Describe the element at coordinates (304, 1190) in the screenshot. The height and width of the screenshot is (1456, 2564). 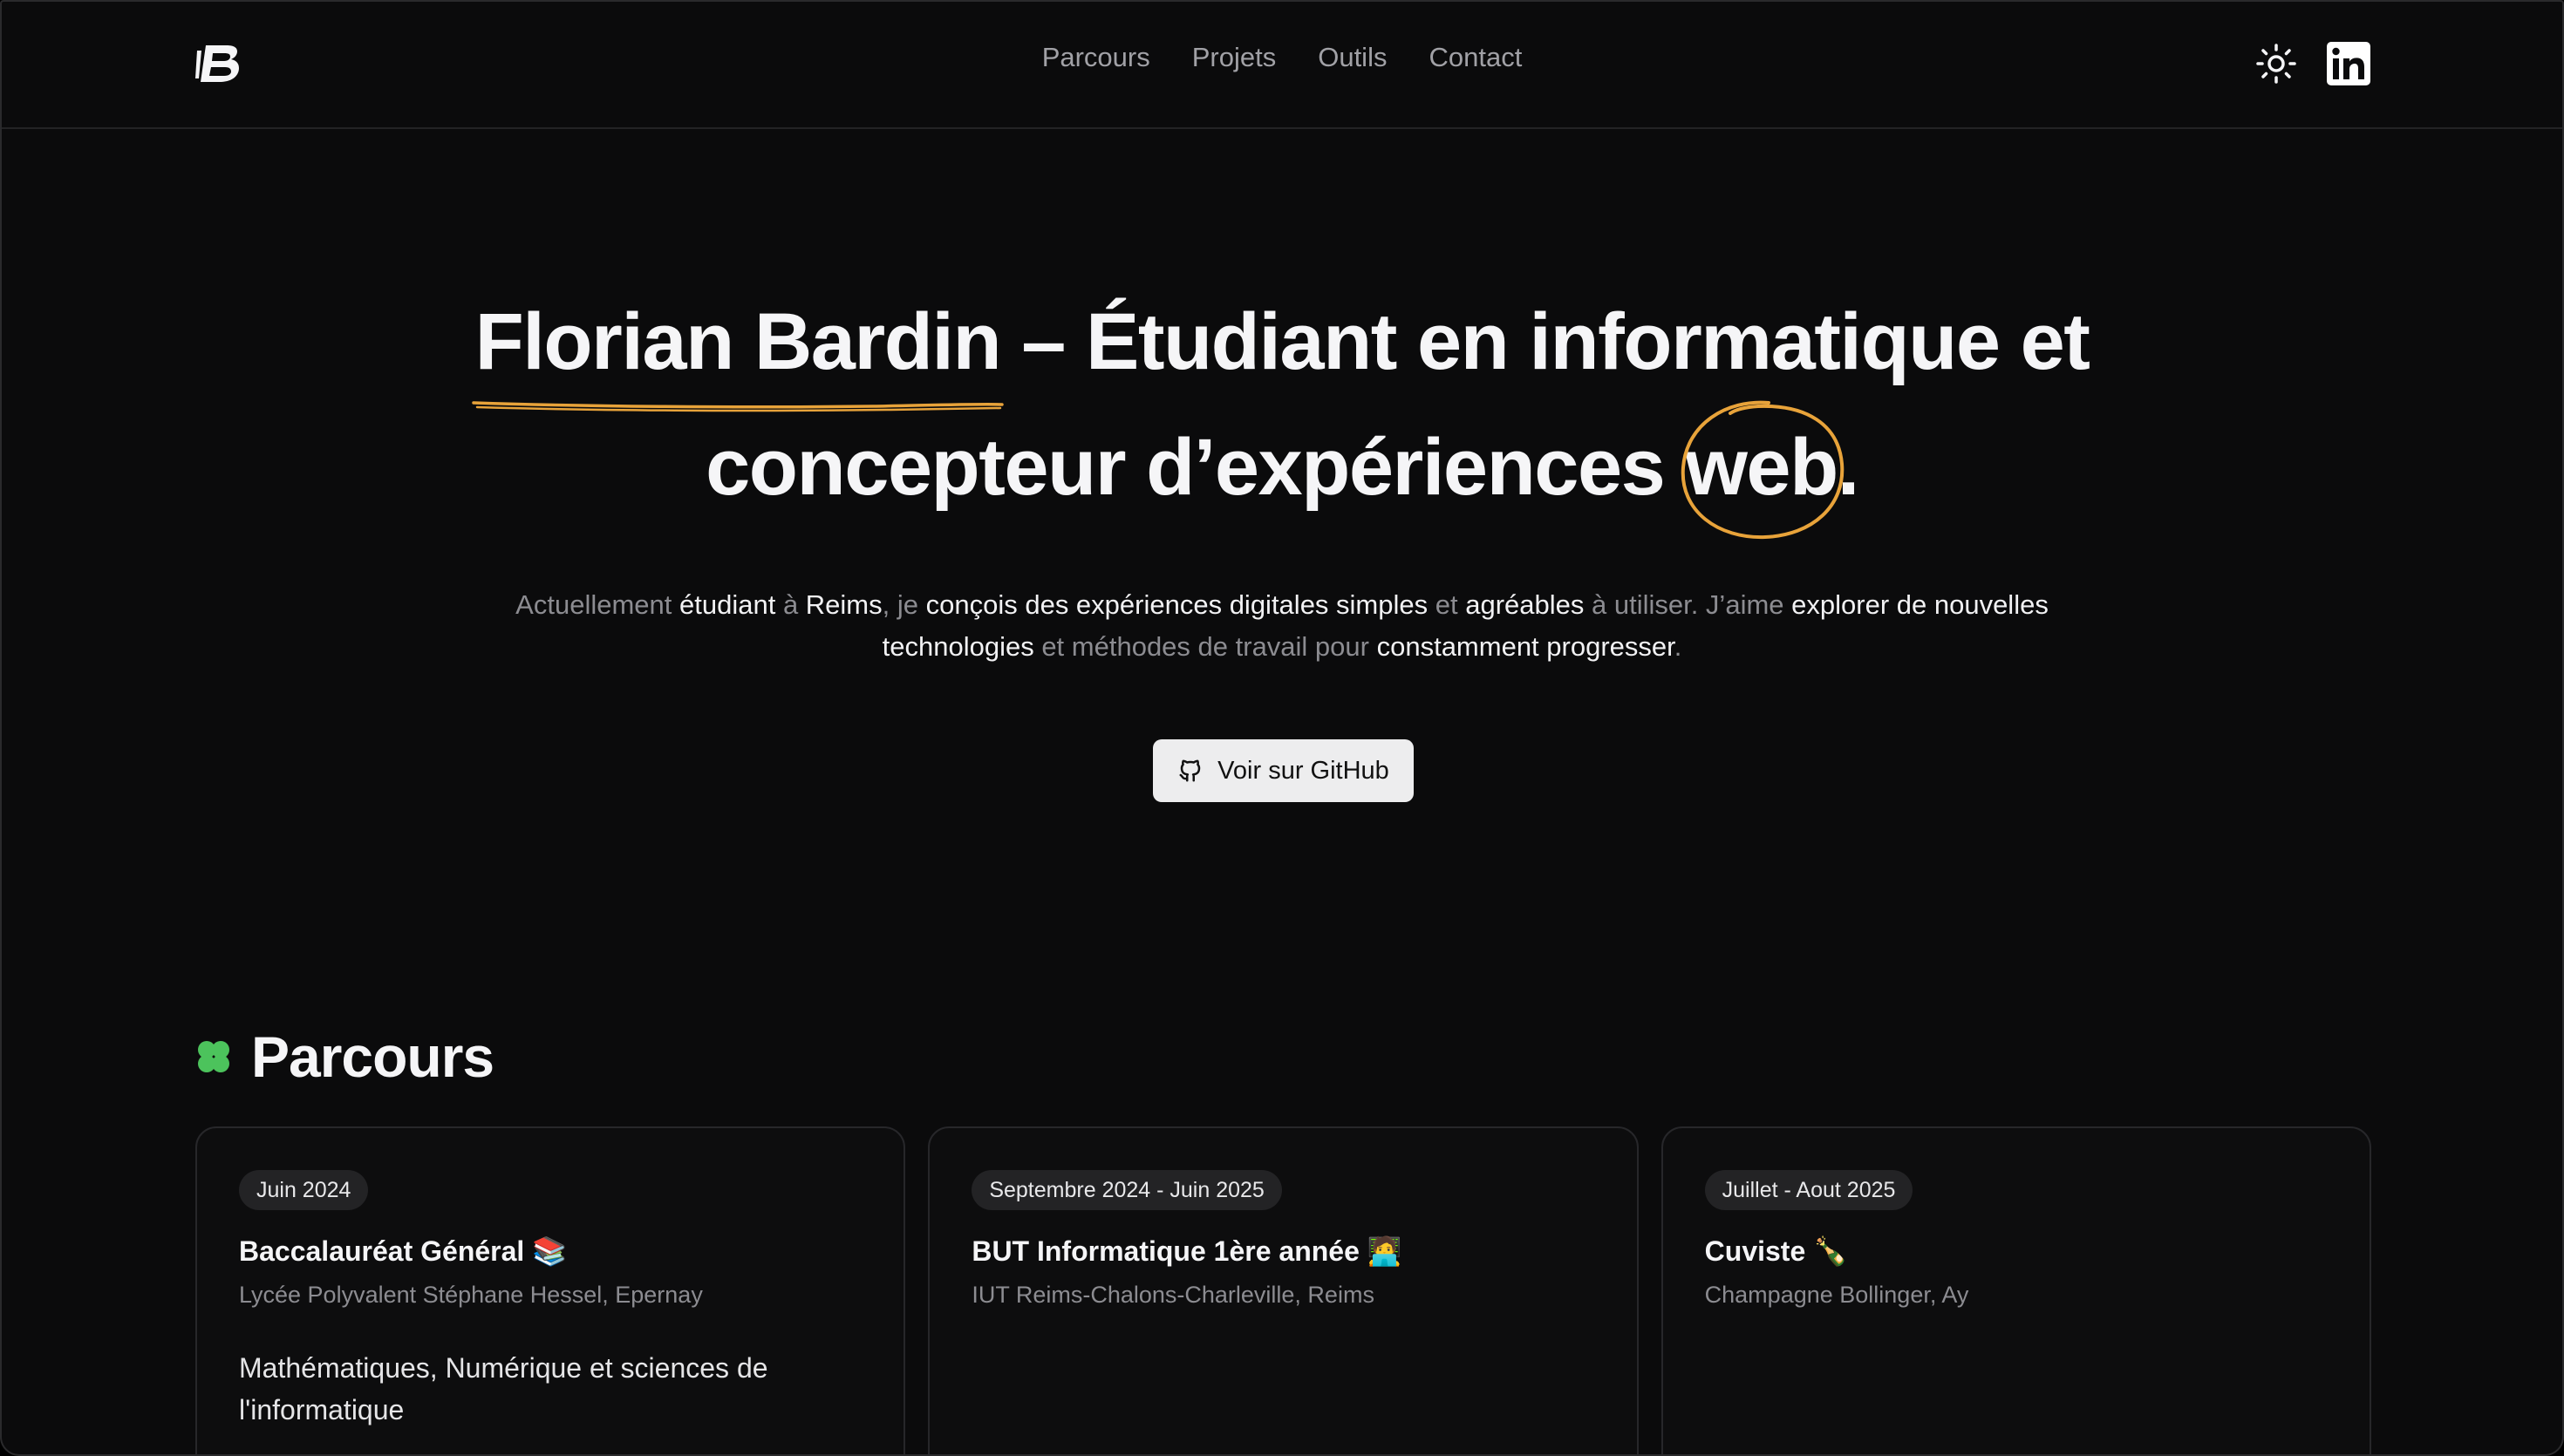
I see `date-badge: Juin 2024` at that location.